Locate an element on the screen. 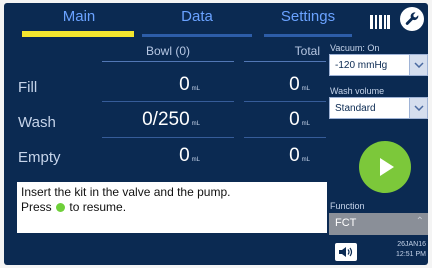 This screenshot has height=268, width=432. tab-data: Data is located at coordinates (197, 20).